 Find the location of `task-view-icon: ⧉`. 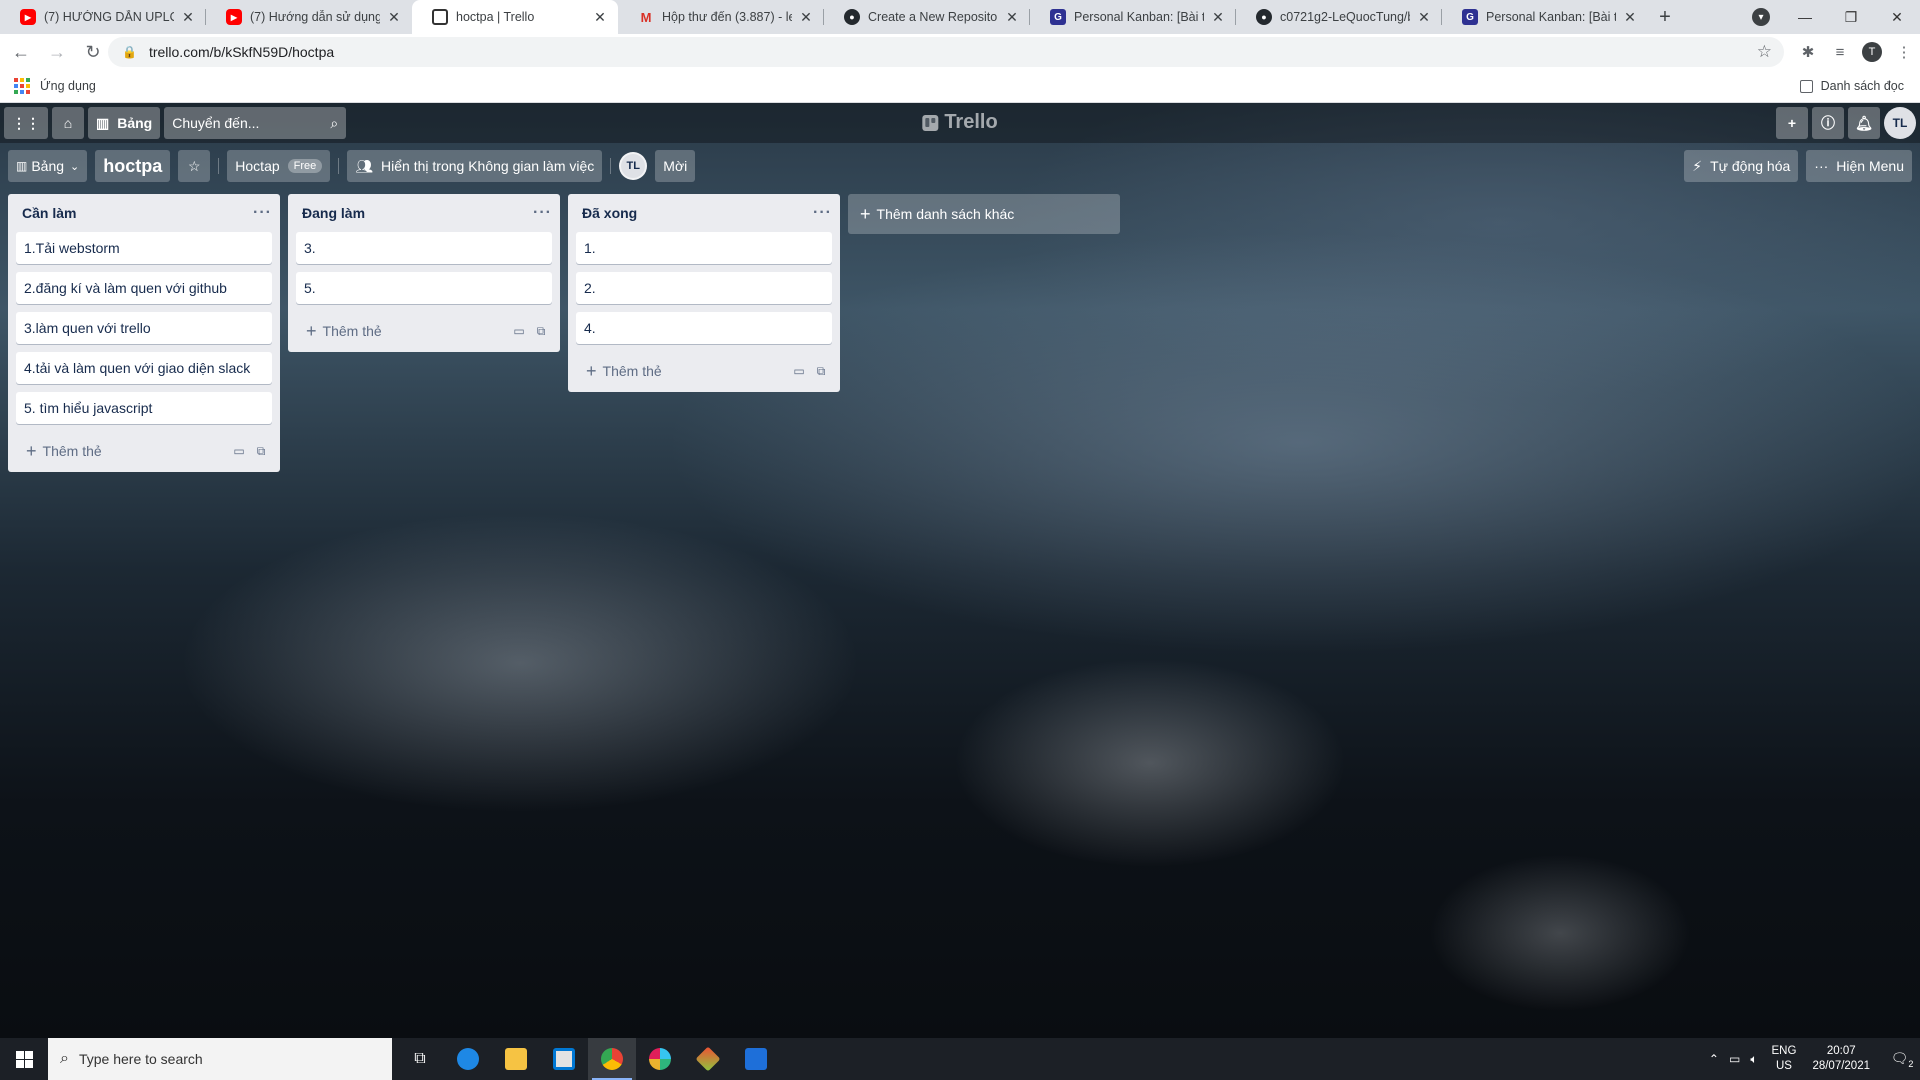

task-view-icon: ⧉ is located at coordinates (420, 1059).